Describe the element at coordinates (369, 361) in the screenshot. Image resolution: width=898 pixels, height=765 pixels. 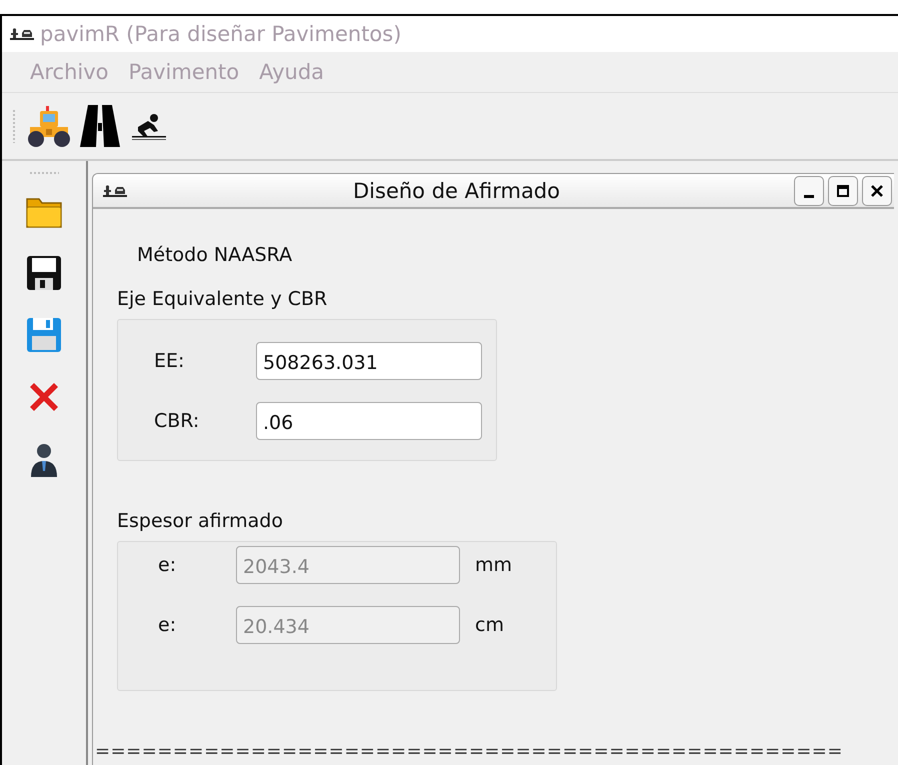
I see `input-field: 508263.031` at that location.